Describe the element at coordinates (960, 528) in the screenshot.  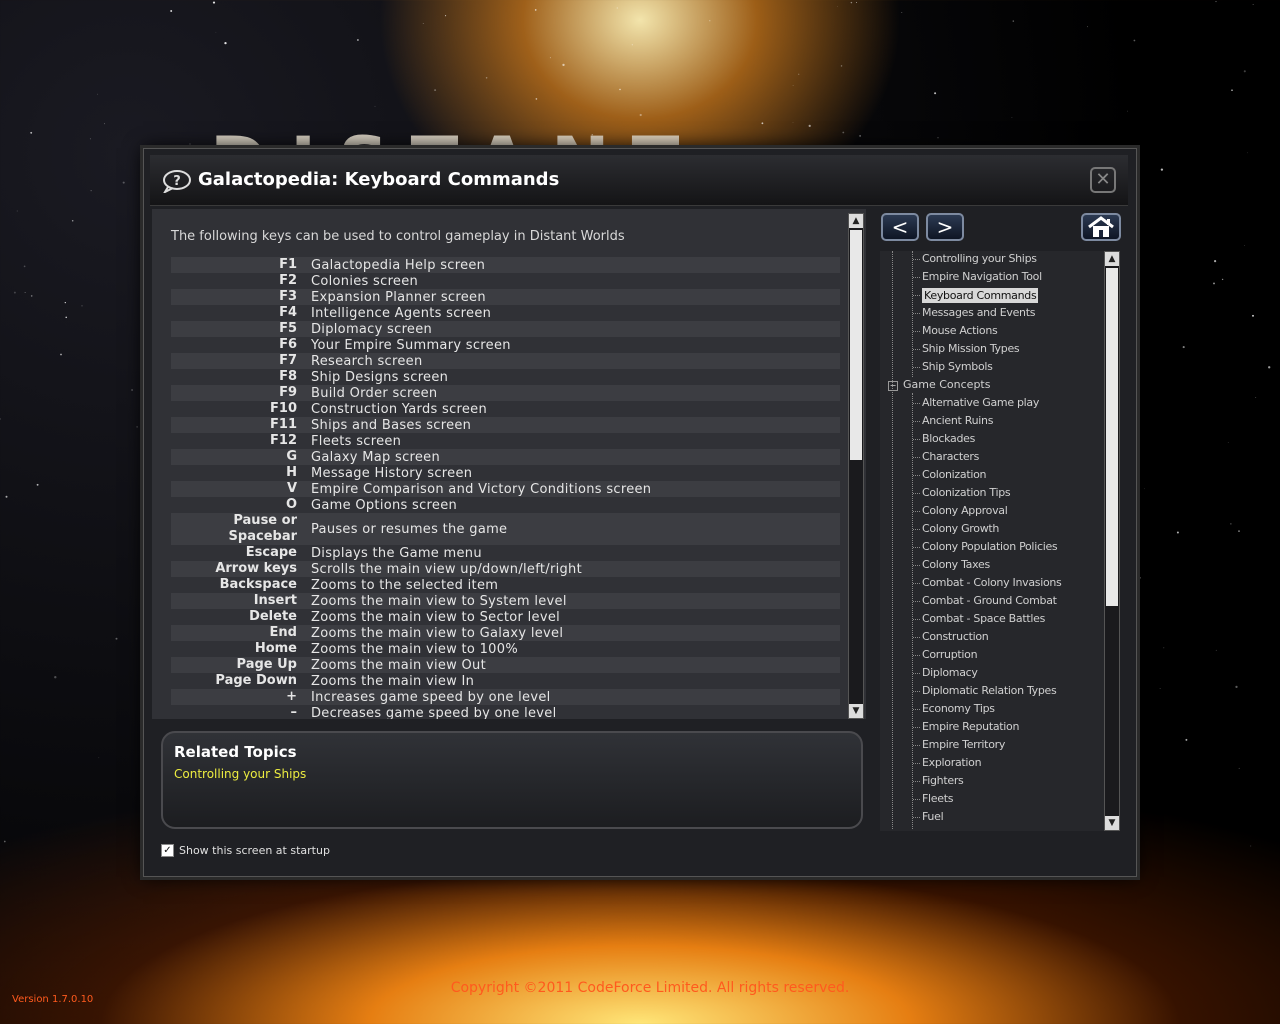
I see `tree-item: Colony Growth` at that location.